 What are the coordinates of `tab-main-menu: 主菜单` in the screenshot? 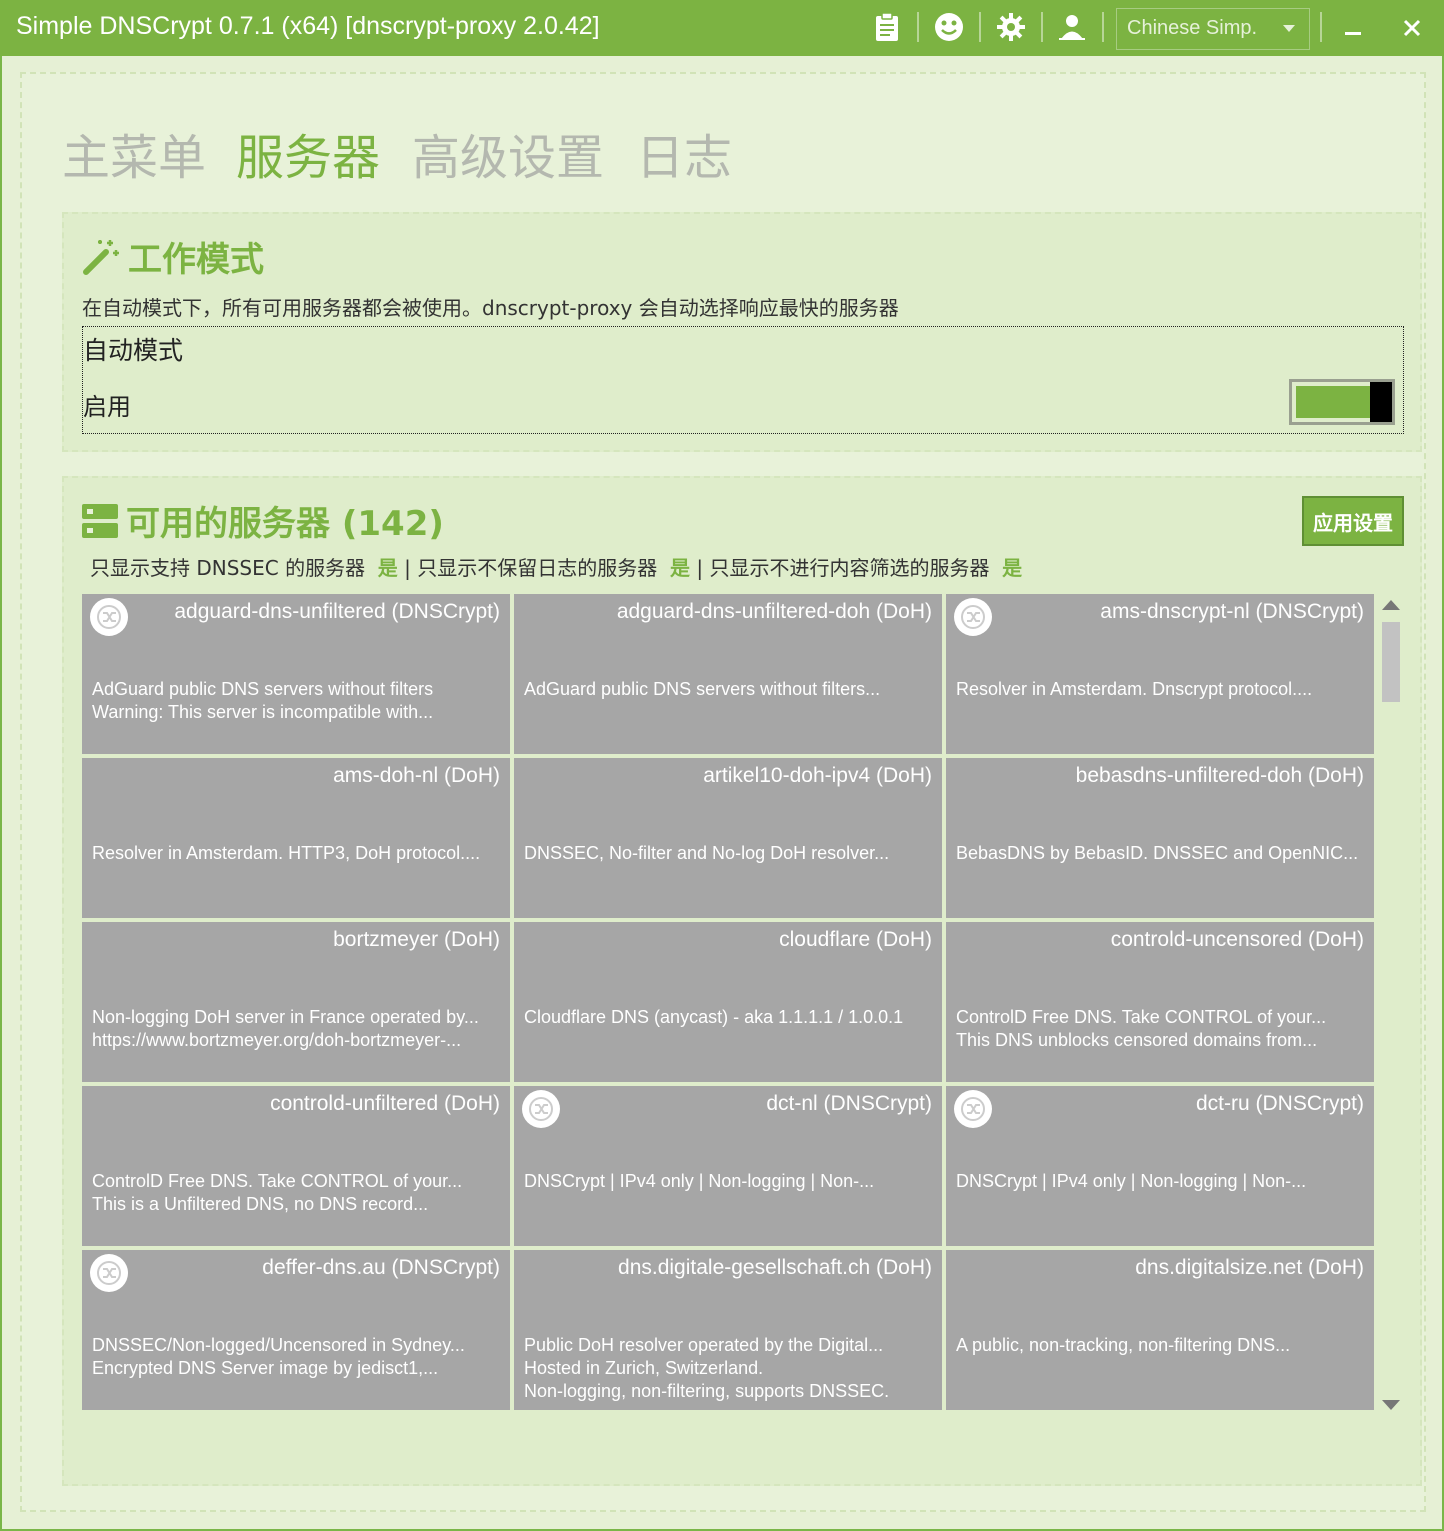 It's located at (134, 153).